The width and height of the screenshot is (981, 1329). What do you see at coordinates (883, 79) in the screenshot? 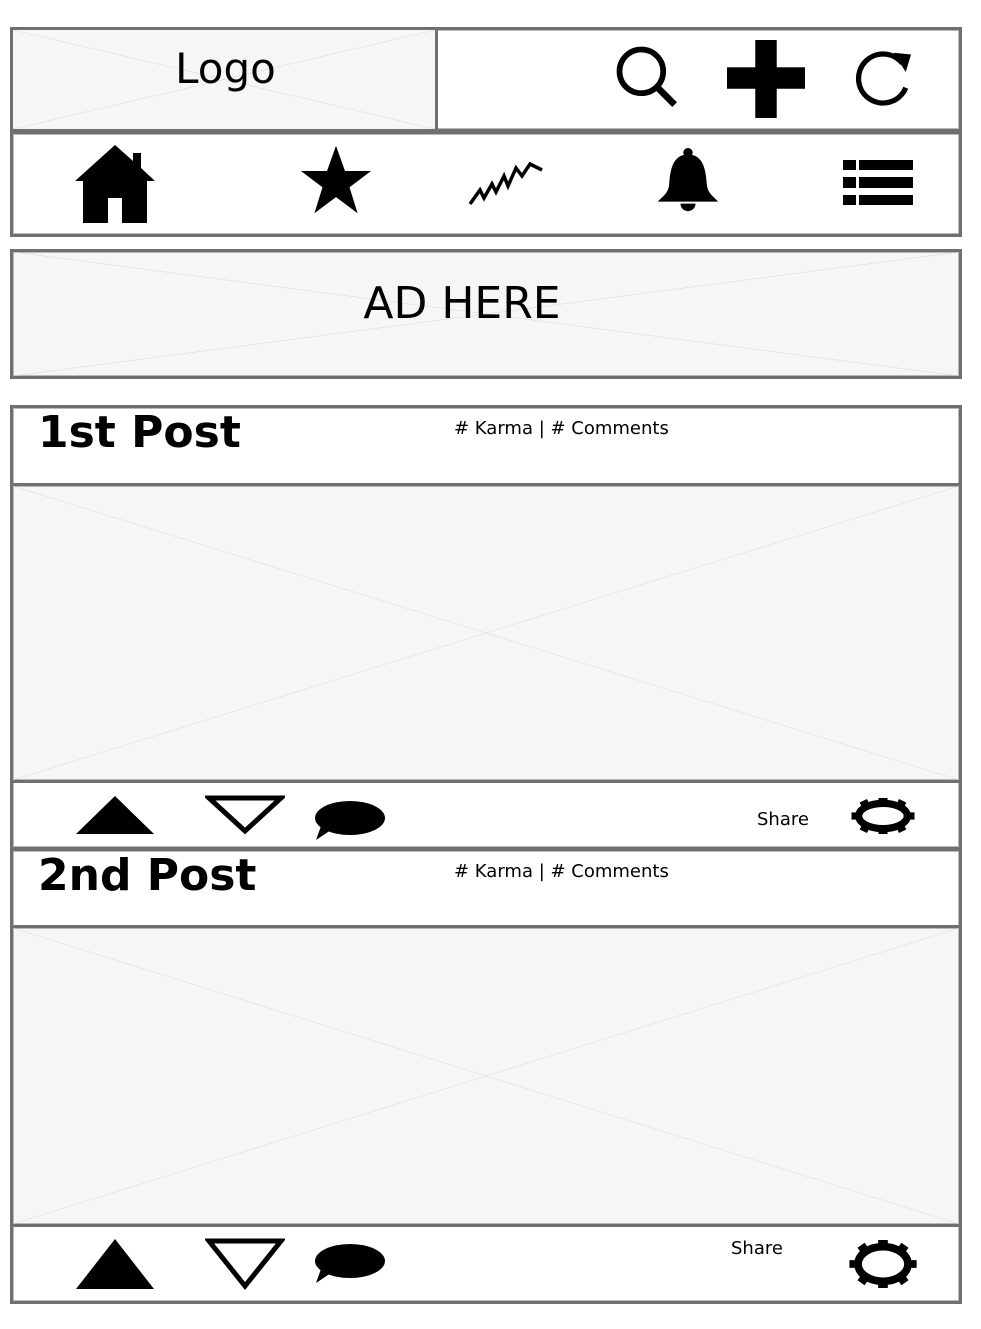
I see `refresh-icon` at bounding box center [883, 79].